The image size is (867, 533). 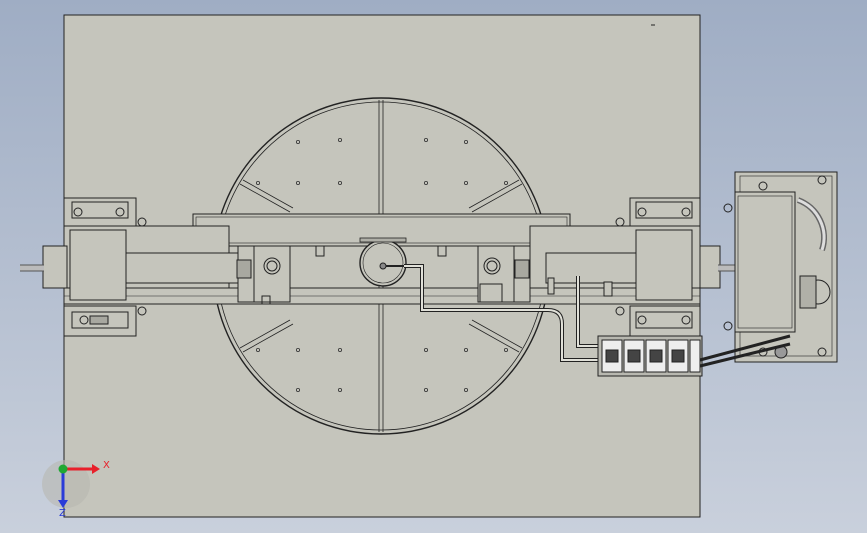 I want to click on z-axis-label: Z, so click(x=62, y=513).